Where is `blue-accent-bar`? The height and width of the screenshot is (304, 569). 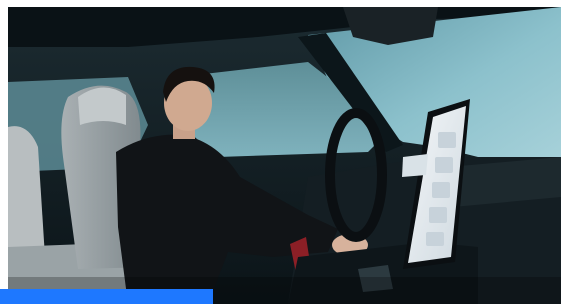 blue-accent-bar is located at coordinates (106, 296).